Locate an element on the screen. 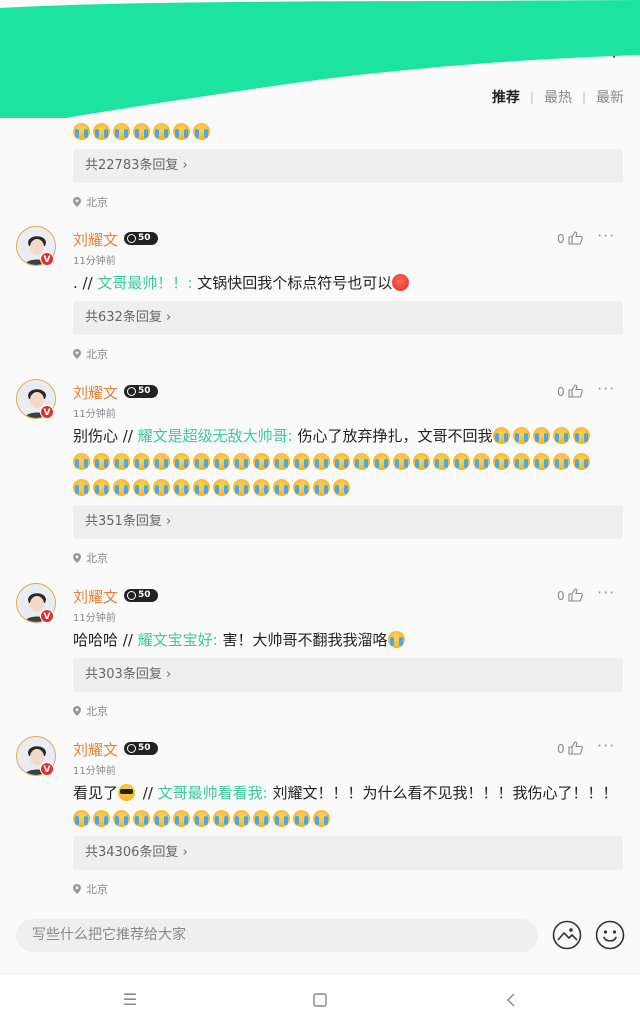 The width and height of the screenshot is (640, 1024). page-title: 评论 353051 is located at coordinates (320, 53).